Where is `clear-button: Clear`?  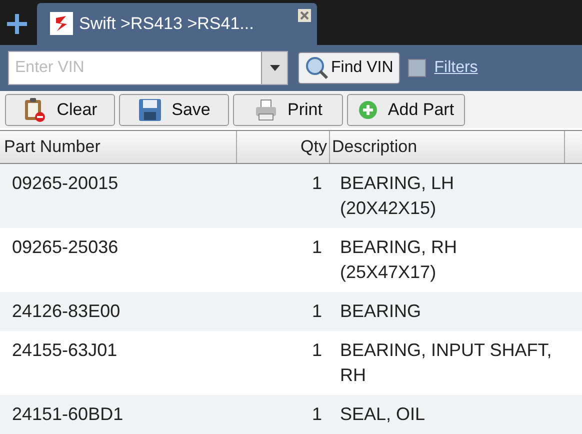 clear-button: Clear is located at coordinates (60, 110).